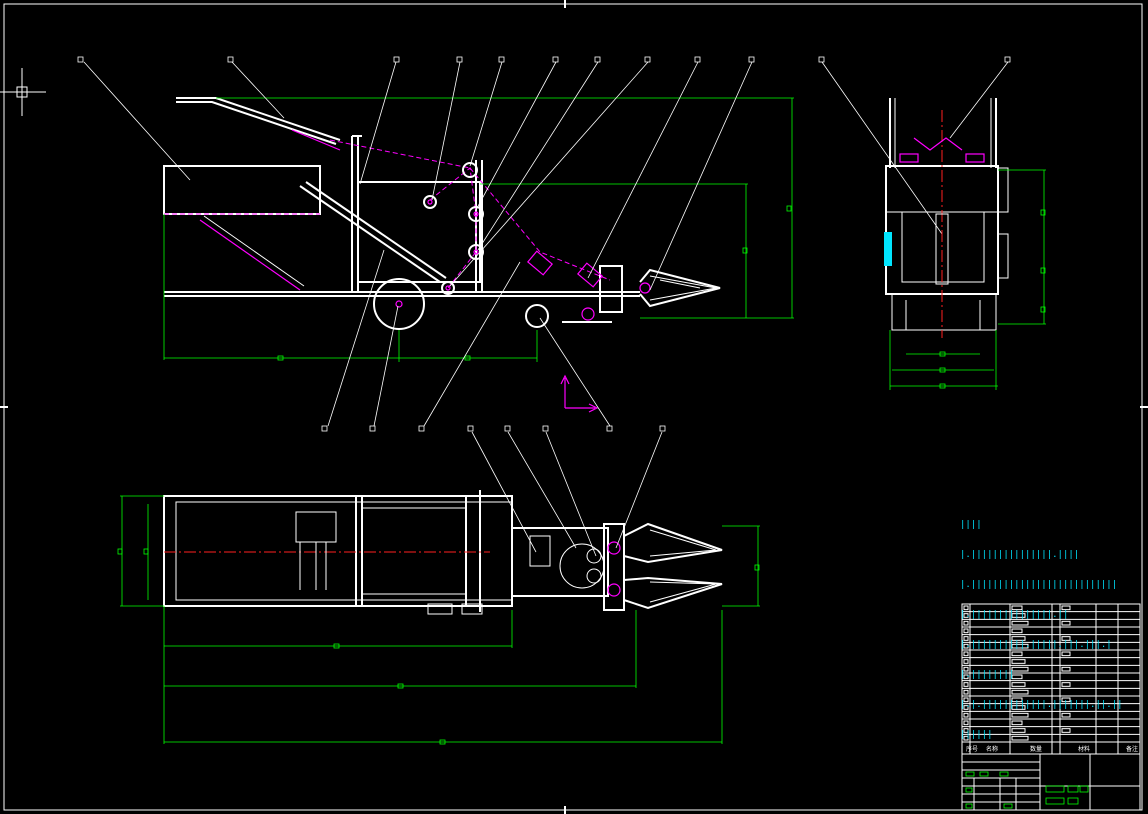 Image resolution: width=1148 pixels, height=814 pixels. Describe the element at coordinates (946, 218) in the screenshot. I see `side-view` at that location.